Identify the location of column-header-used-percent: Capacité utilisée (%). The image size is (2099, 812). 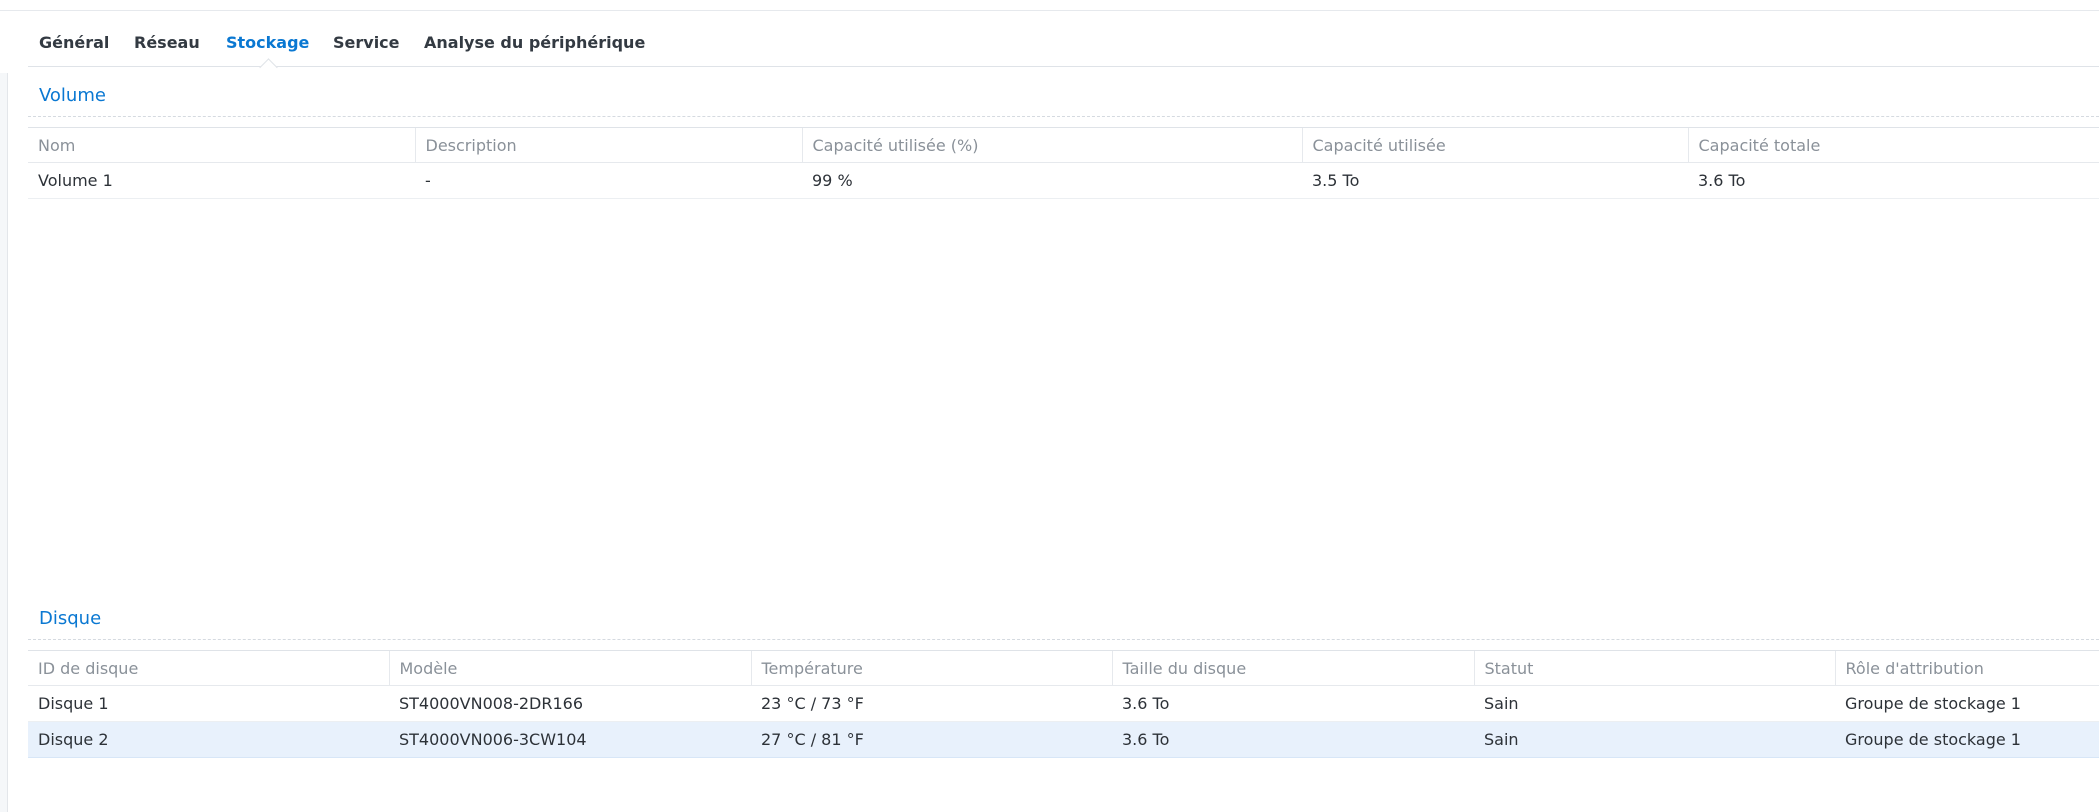
(1051, 145).